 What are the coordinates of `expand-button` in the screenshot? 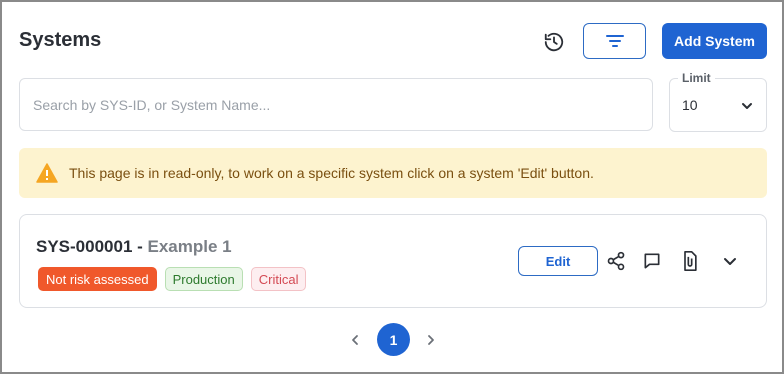 It's located at (730, 261).